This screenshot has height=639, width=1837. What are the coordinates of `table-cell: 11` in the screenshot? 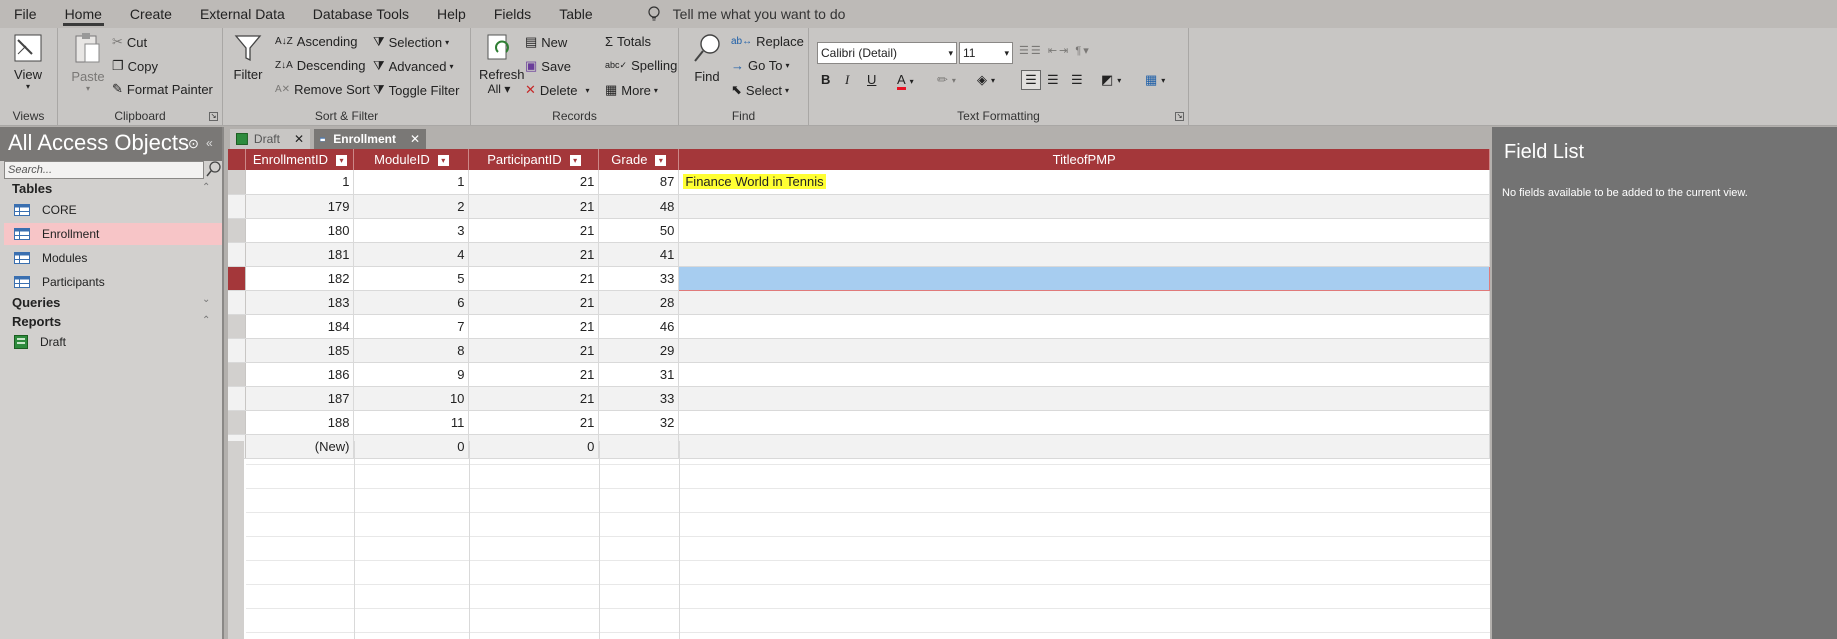 It's located at (411, 422).